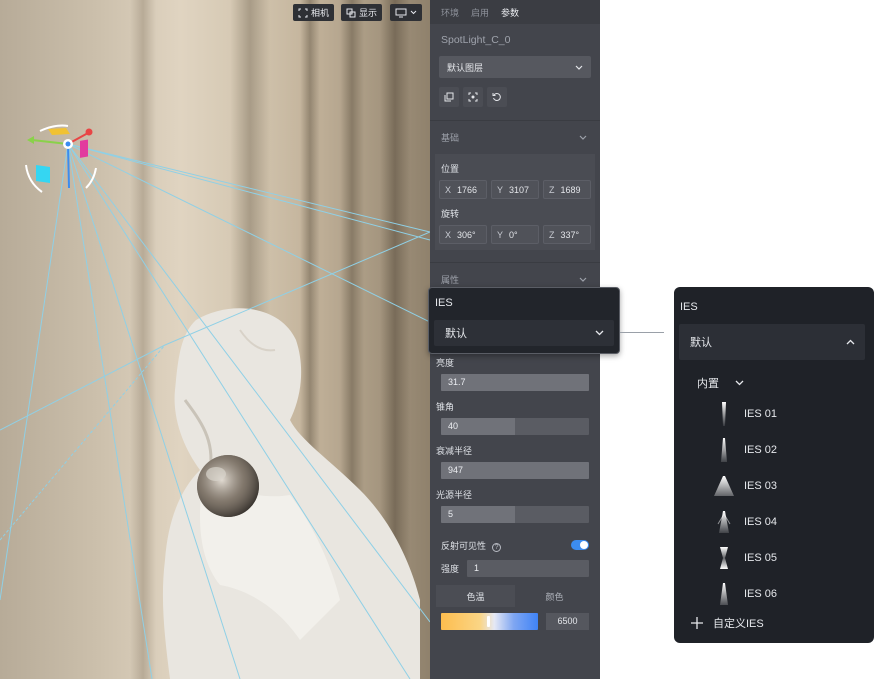  What do you see at coordinates (476, 40) in the screenshot?
I see `object-name: SpotLight_C_0` at bounding box center [476, 40].